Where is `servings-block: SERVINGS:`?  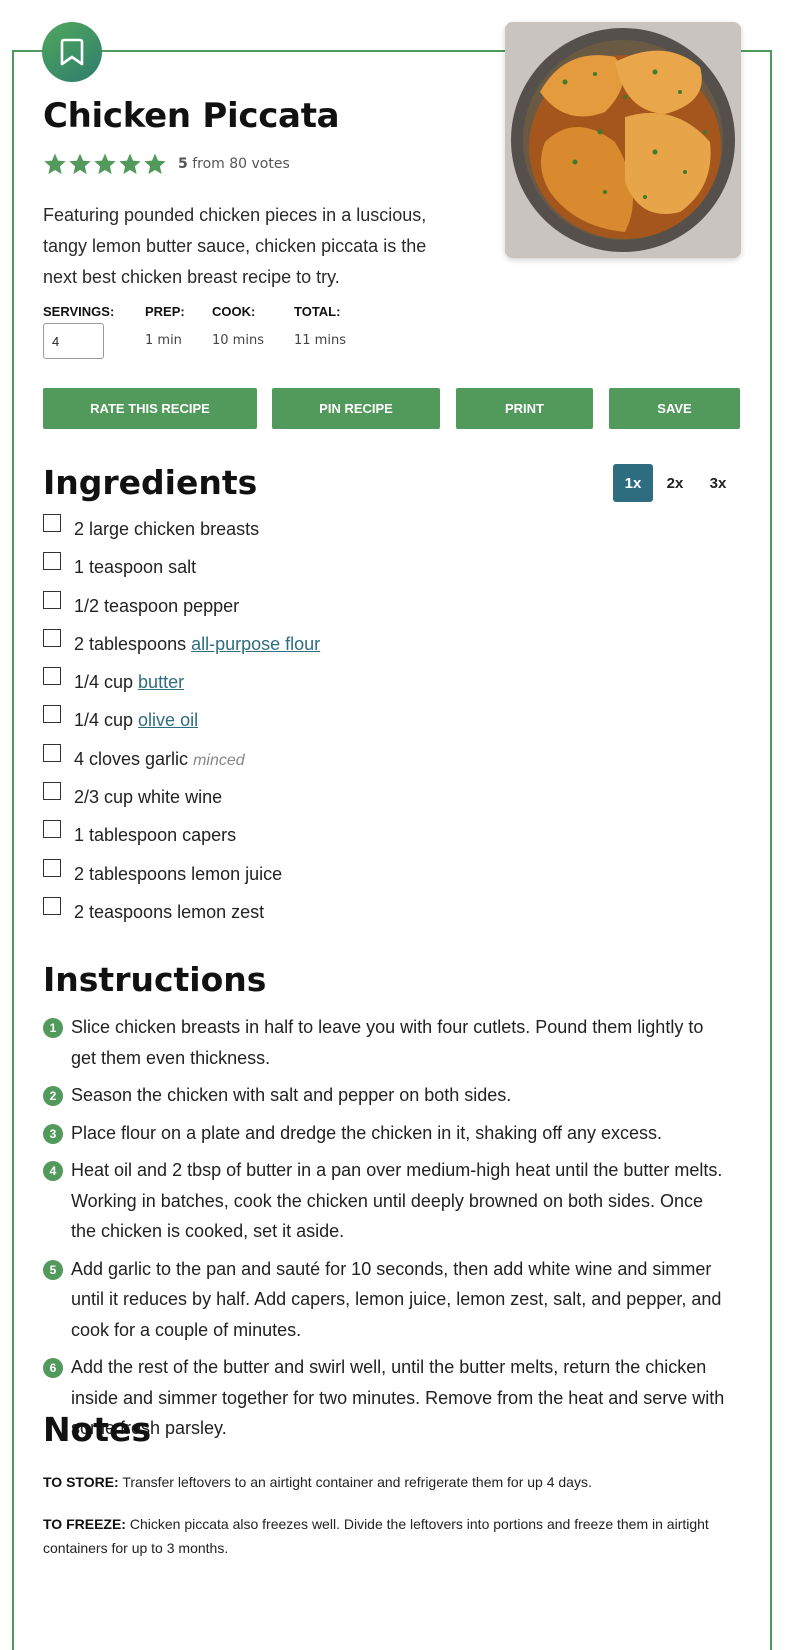
servings-block: SERVINGS: is located at coordinates (78, 311).